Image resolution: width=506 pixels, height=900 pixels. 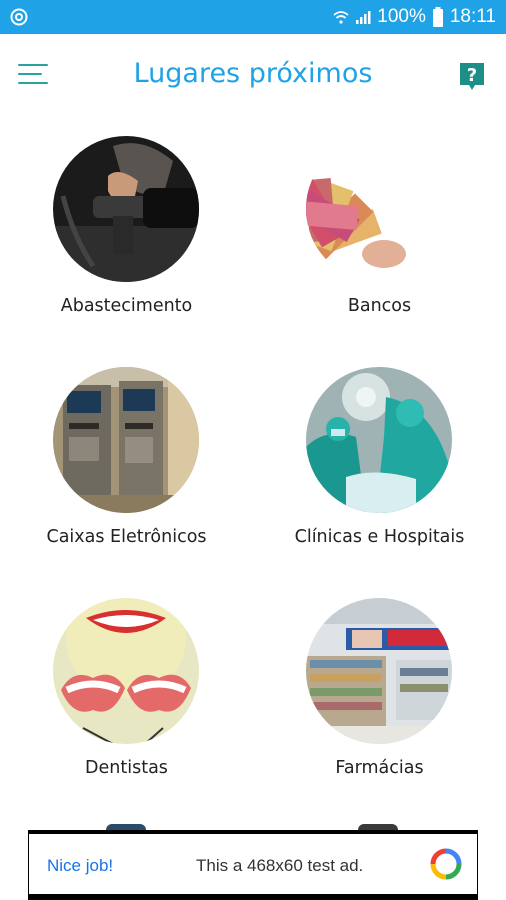 What do you see at coordinates (401, 16) in the screenshot?
I see `battery-percent: 100%` at bounding box center [401, 16].